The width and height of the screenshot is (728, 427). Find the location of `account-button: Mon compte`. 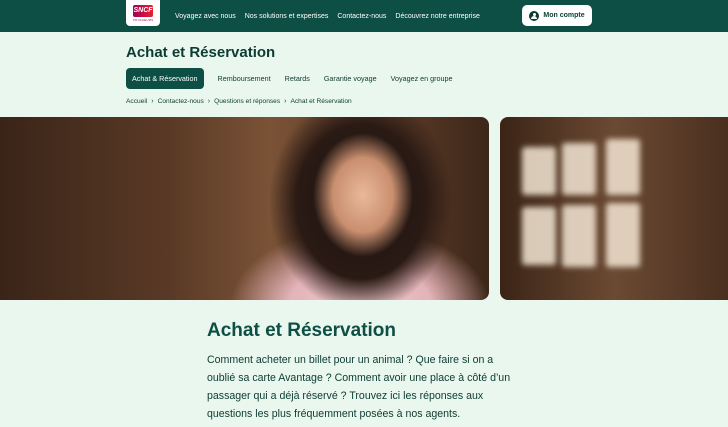

account-button: Mon compte is located at coordinates (557, 15).